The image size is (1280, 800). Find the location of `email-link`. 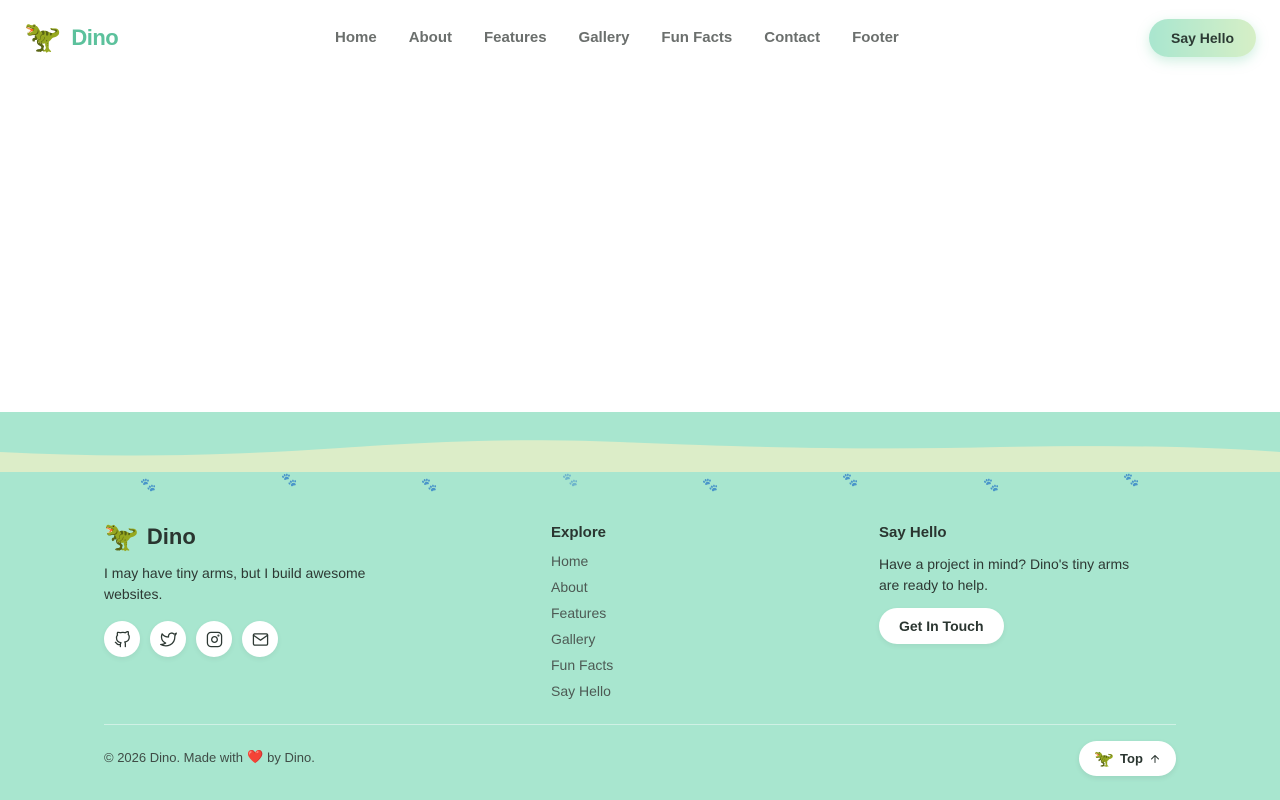

email-link is located at coordinates (260, 639).